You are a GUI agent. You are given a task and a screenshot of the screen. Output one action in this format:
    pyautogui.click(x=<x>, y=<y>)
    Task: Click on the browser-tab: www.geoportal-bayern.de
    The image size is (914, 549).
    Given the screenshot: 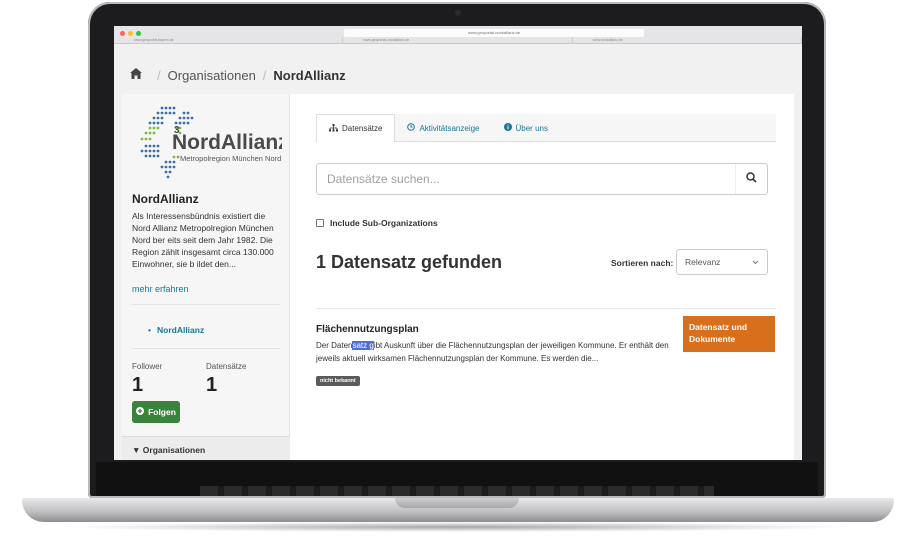 What is the action you would take?
    pyautogui.click(x=229, y=40)
    